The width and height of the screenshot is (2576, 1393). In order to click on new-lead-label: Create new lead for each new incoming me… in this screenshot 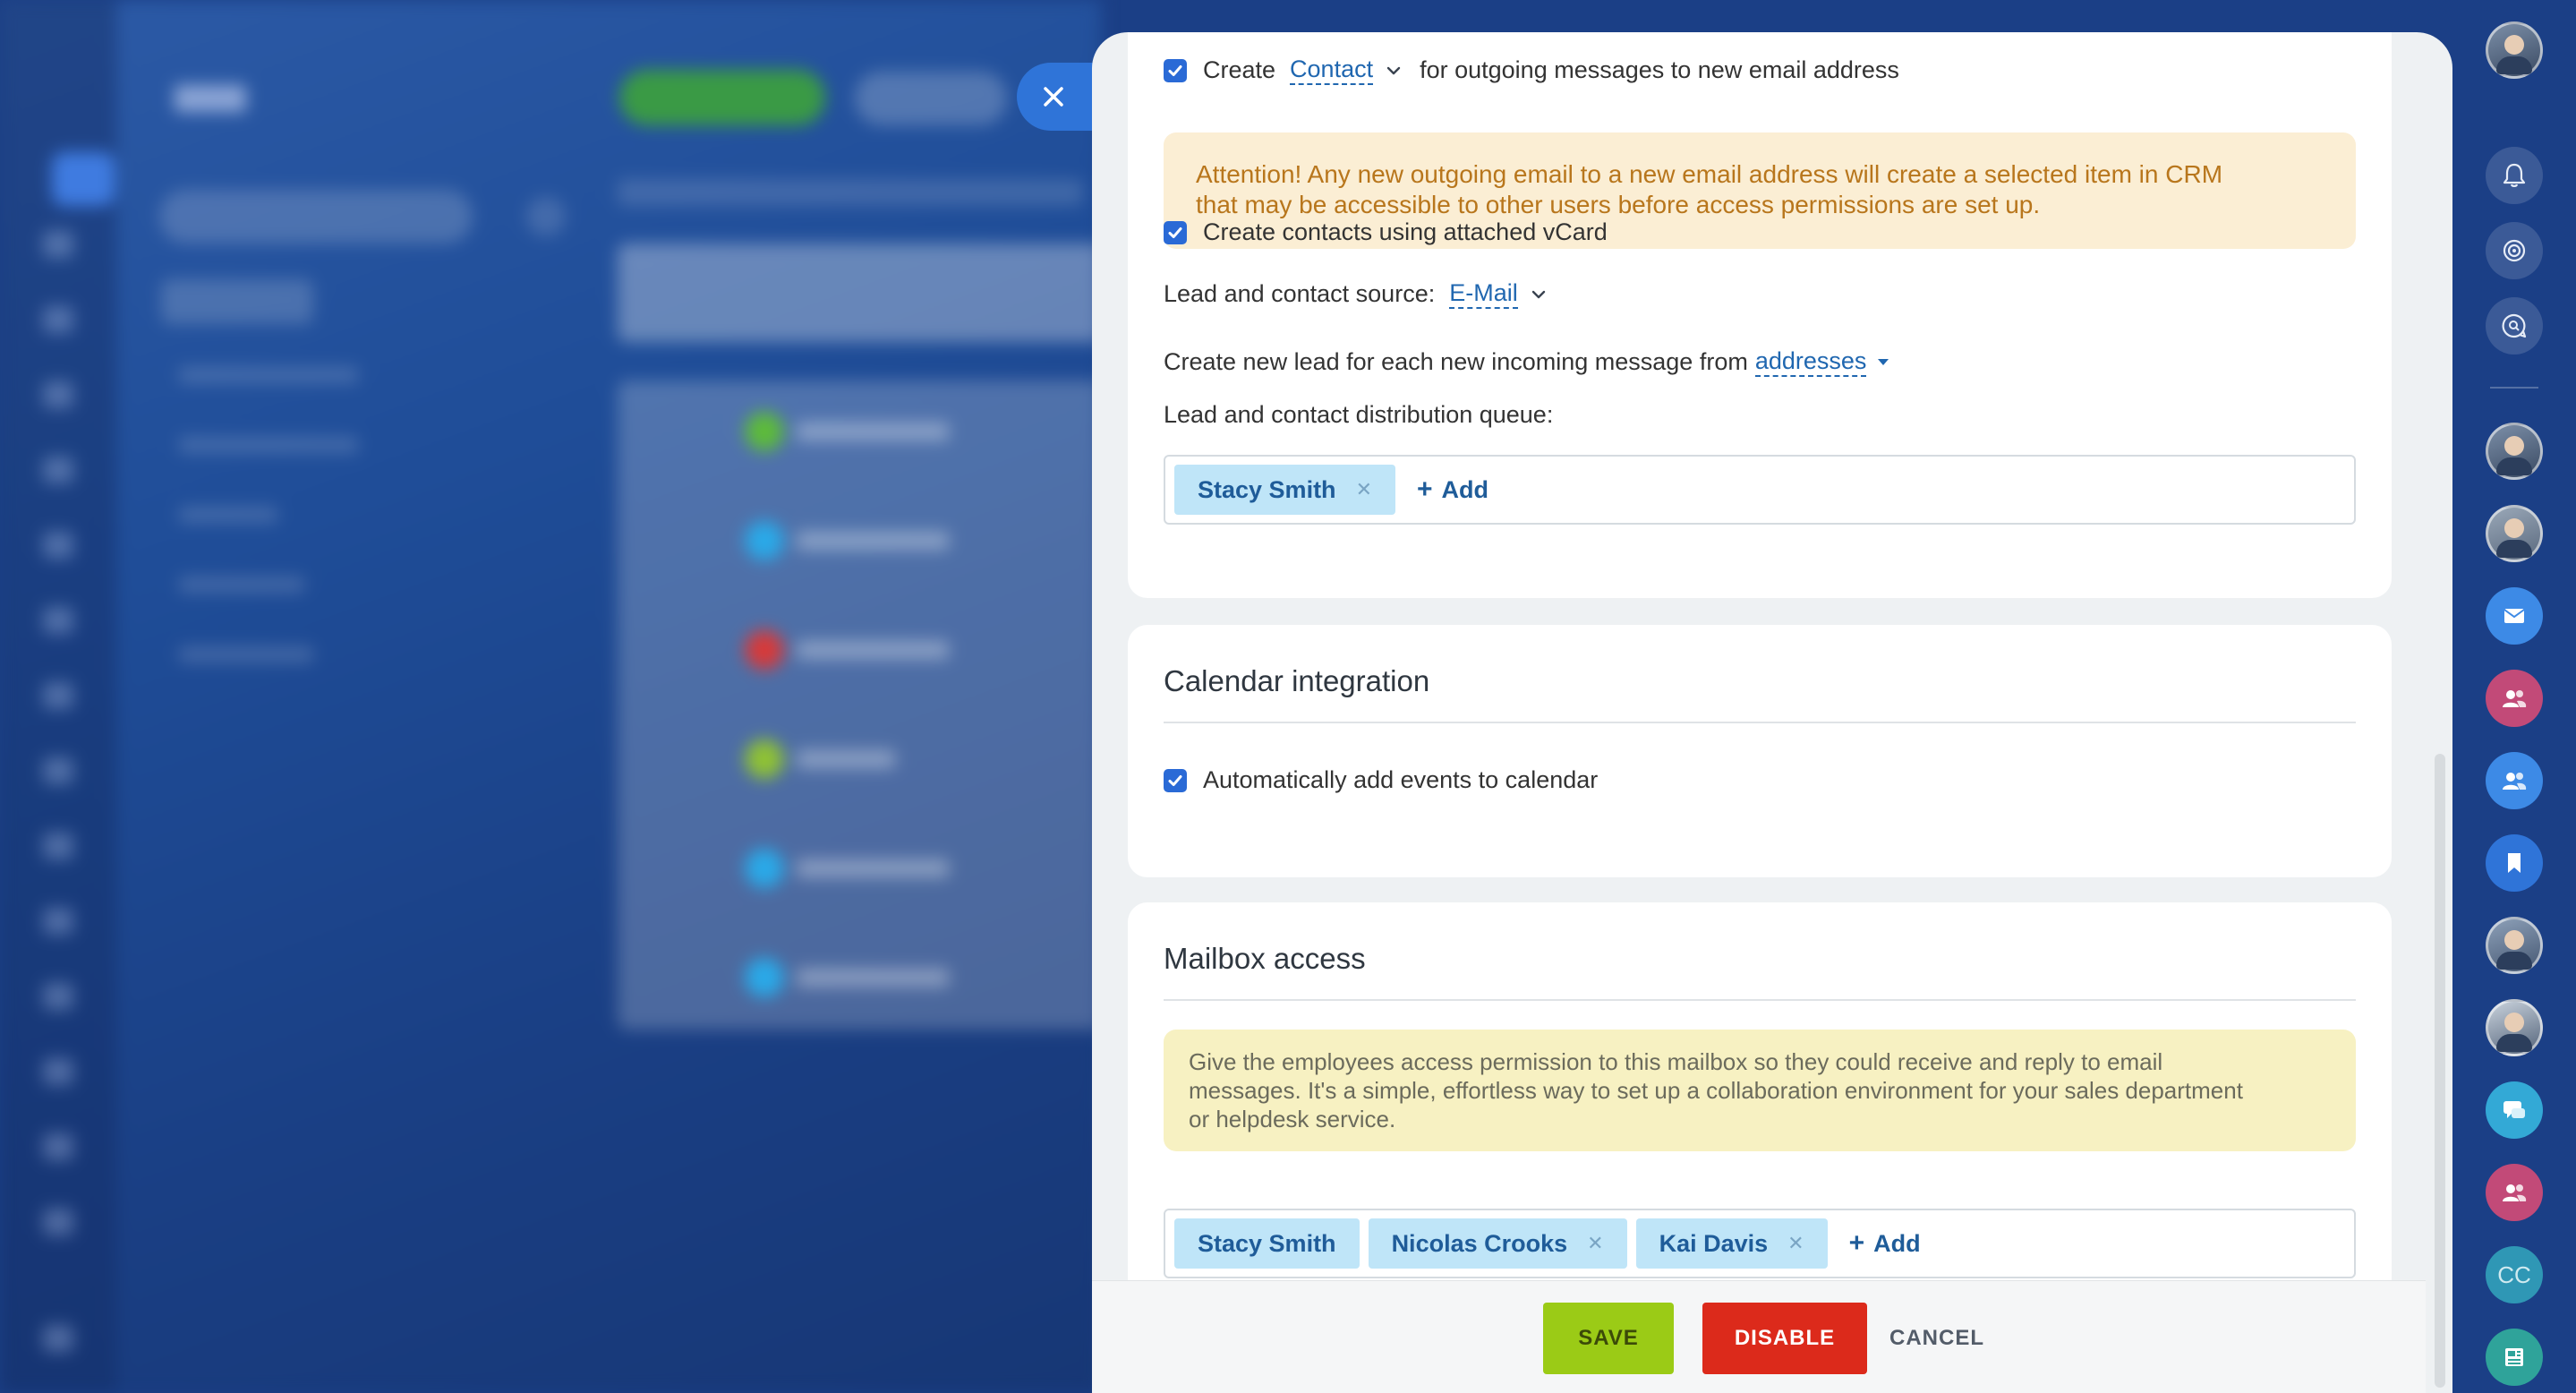, I will do `click(1456, 362)`.